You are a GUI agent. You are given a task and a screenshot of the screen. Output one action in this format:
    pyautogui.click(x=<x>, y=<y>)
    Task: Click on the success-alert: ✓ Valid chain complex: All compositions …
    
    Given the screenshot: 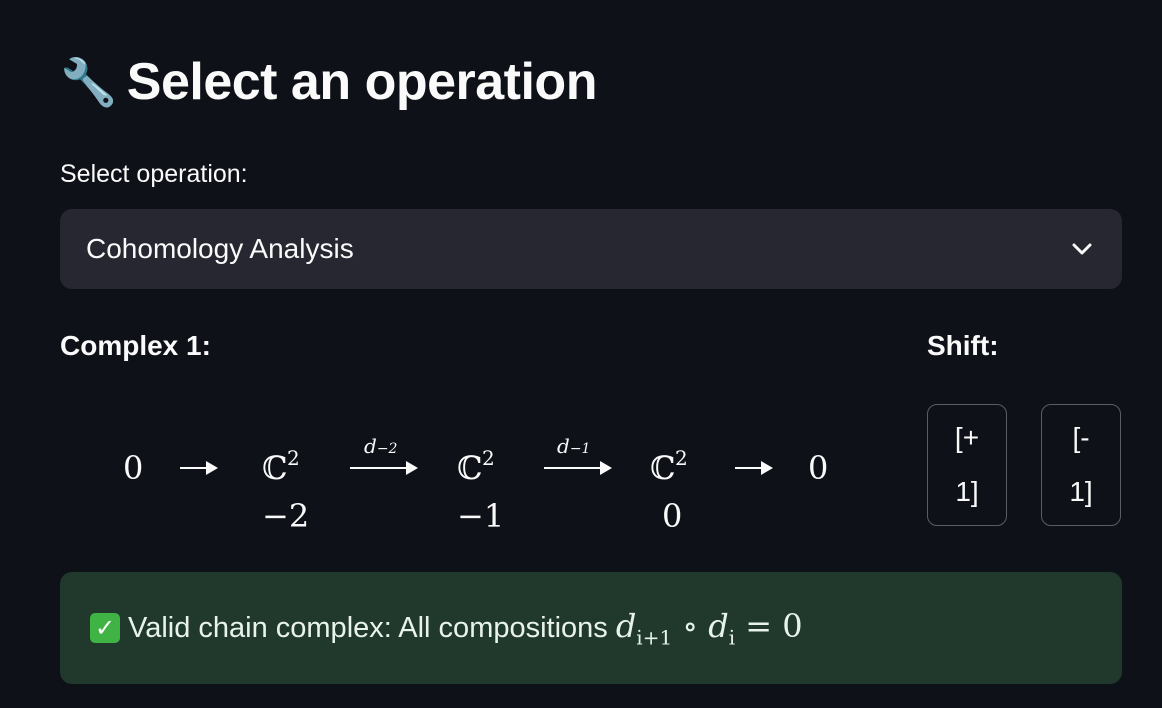 What is the action you would take?
    pyautogui.click(x=591, y=628)
    